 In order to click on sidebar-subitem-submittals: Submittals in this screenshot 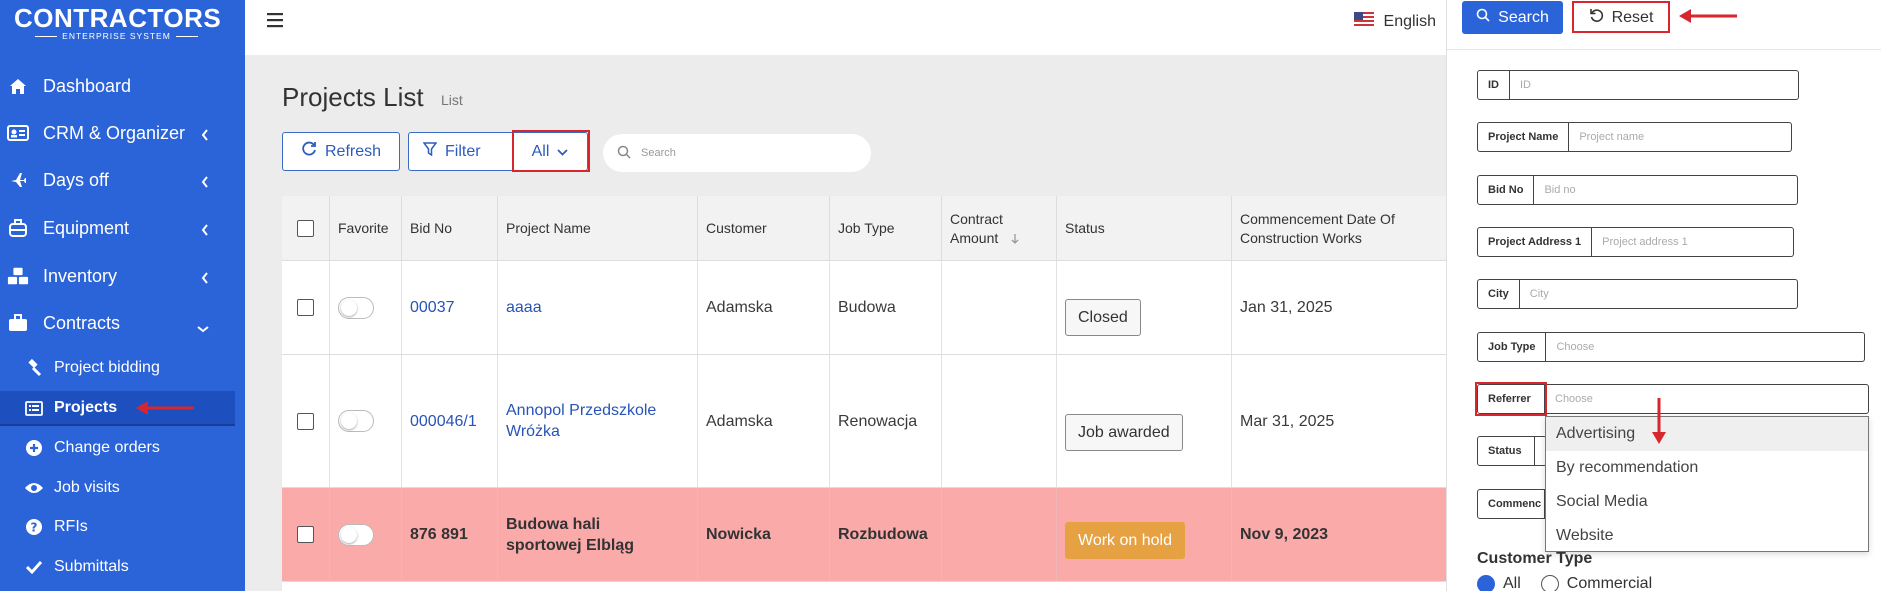, I will do `click(117, 567)`.